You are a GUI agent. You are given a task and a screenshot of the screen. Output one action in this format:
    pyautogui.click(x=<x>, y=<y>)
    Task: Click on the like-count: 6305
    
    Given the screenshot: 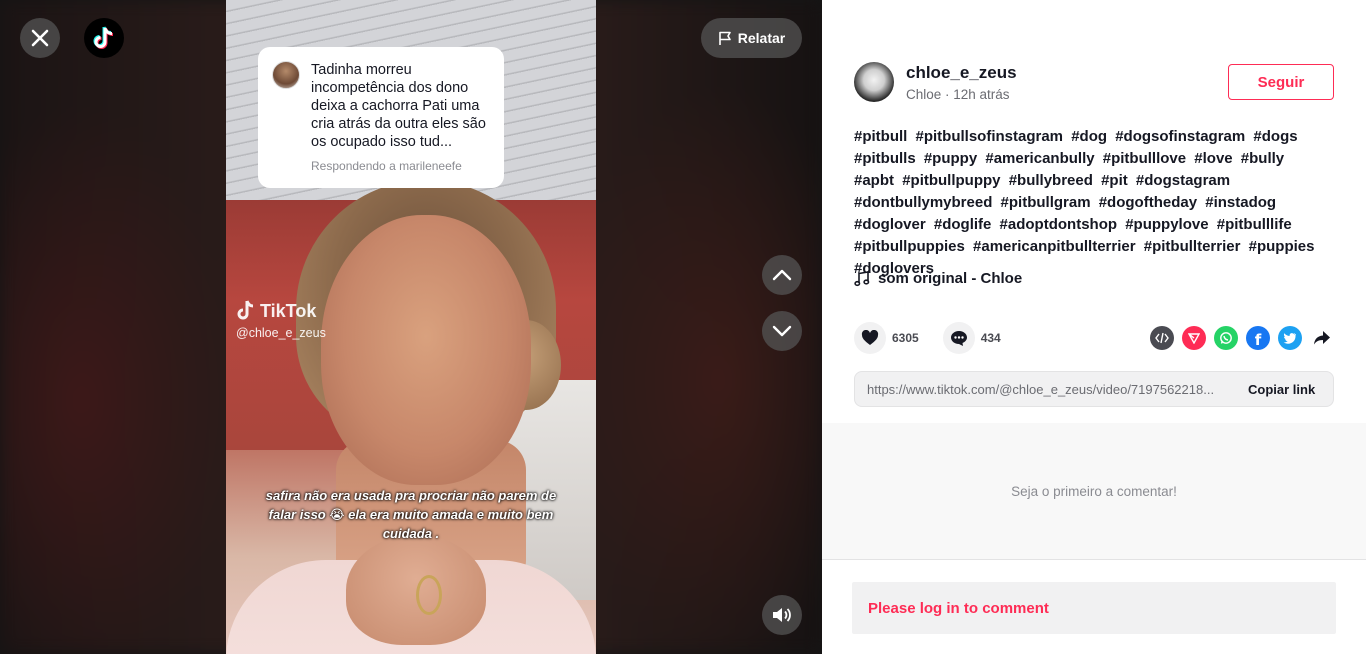 What is the action you would take?
    pyautogui.click(x=905, y=338)
    